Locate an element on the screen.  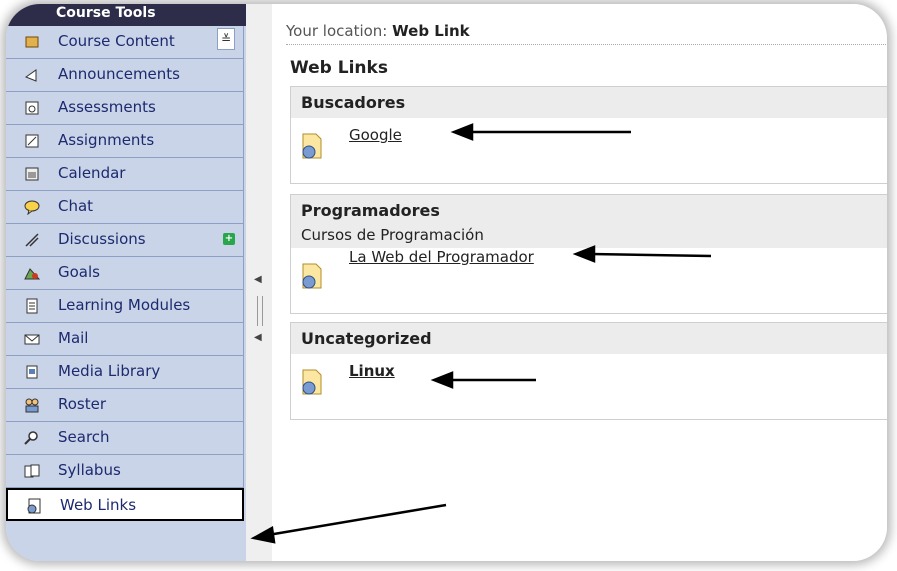
sidebar-item-label: Search is located at coordinates (84, 437).